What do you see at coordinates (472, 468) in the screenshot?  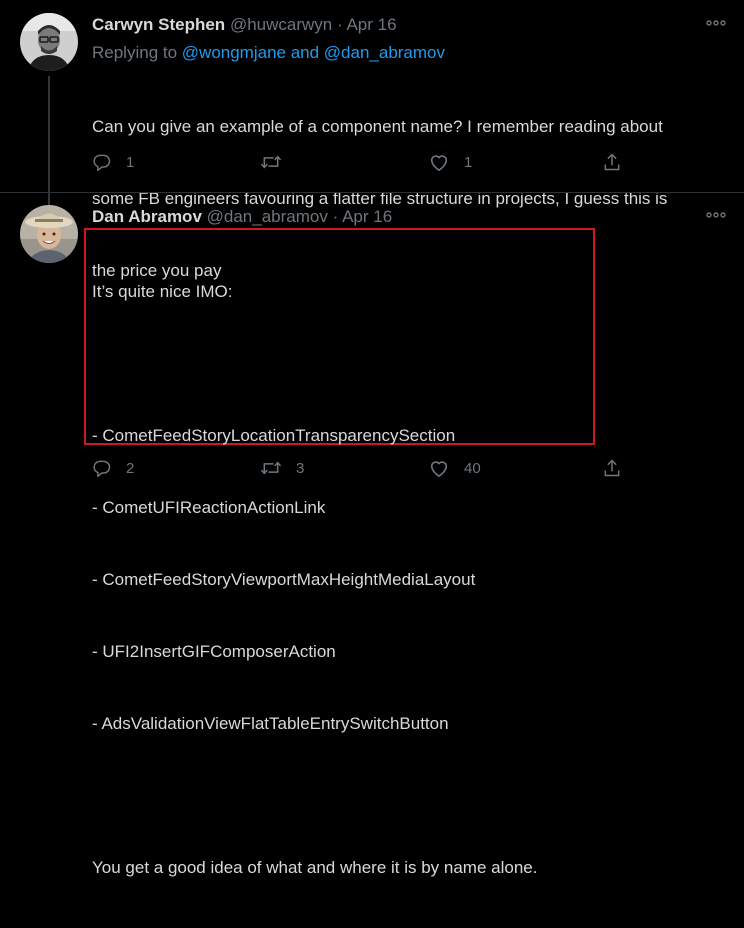 I see `like-count: 40` at bounding box center [472, 468].